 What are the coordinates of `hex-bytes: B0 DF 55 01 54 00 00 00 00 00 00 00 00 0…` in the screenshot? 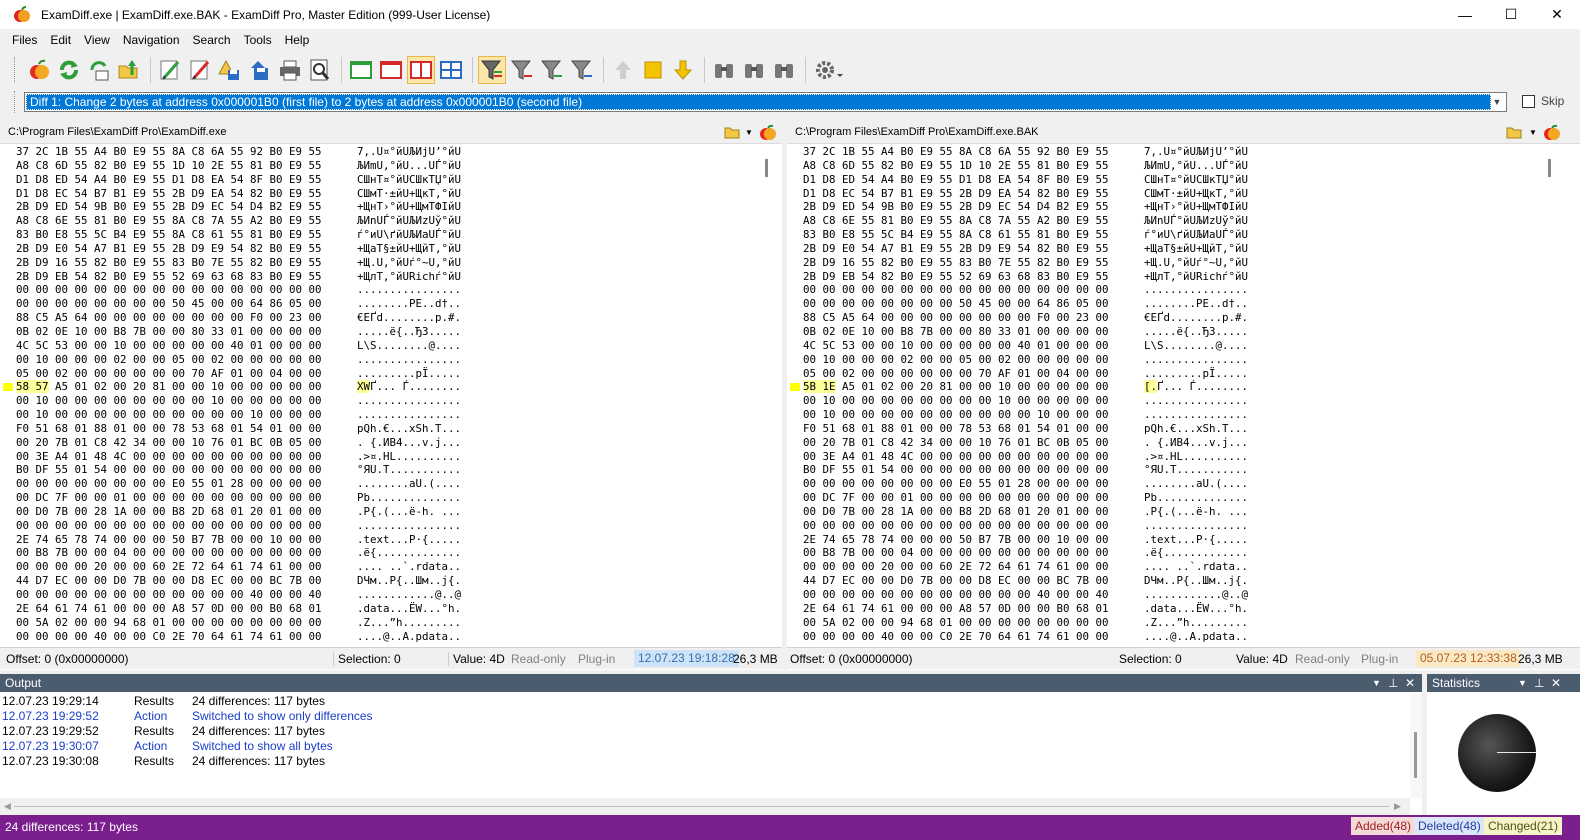 It's located at (169, 470).